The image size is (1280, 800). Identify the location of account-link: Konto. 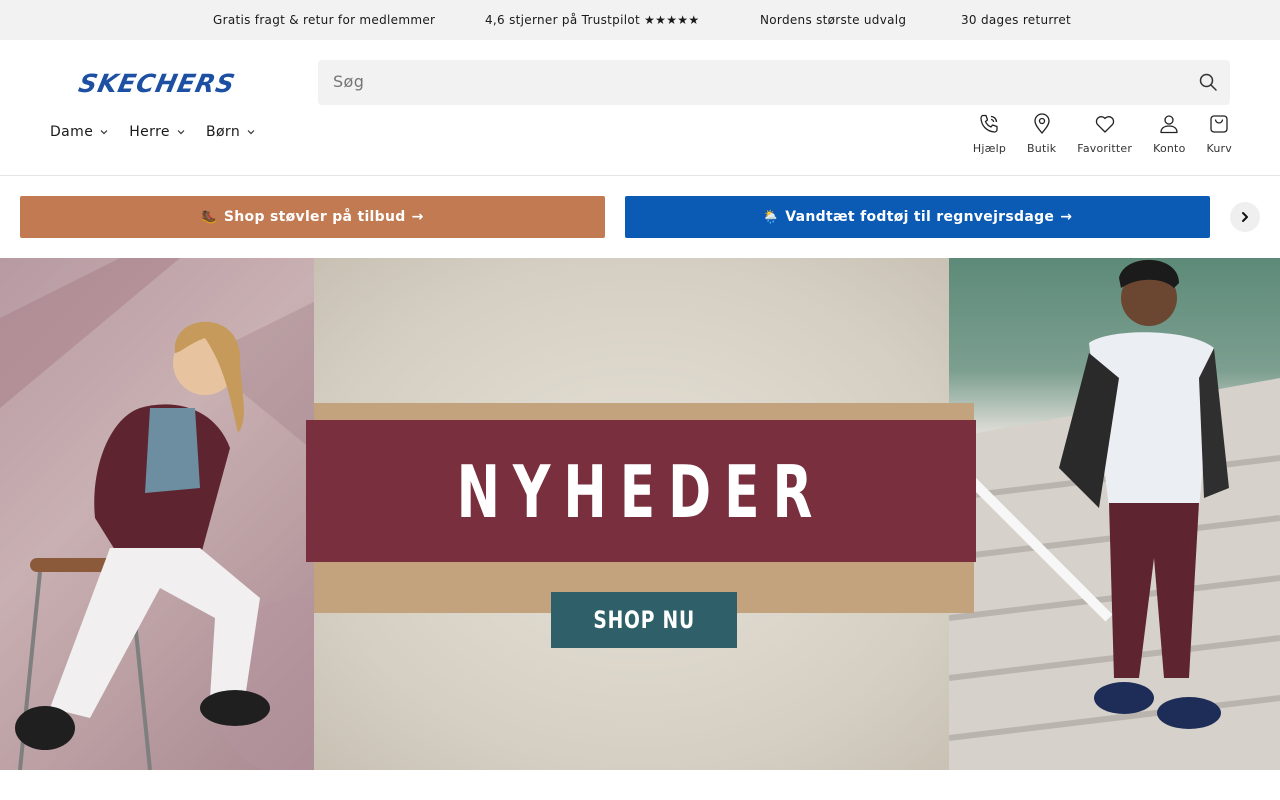
(1169, 133).